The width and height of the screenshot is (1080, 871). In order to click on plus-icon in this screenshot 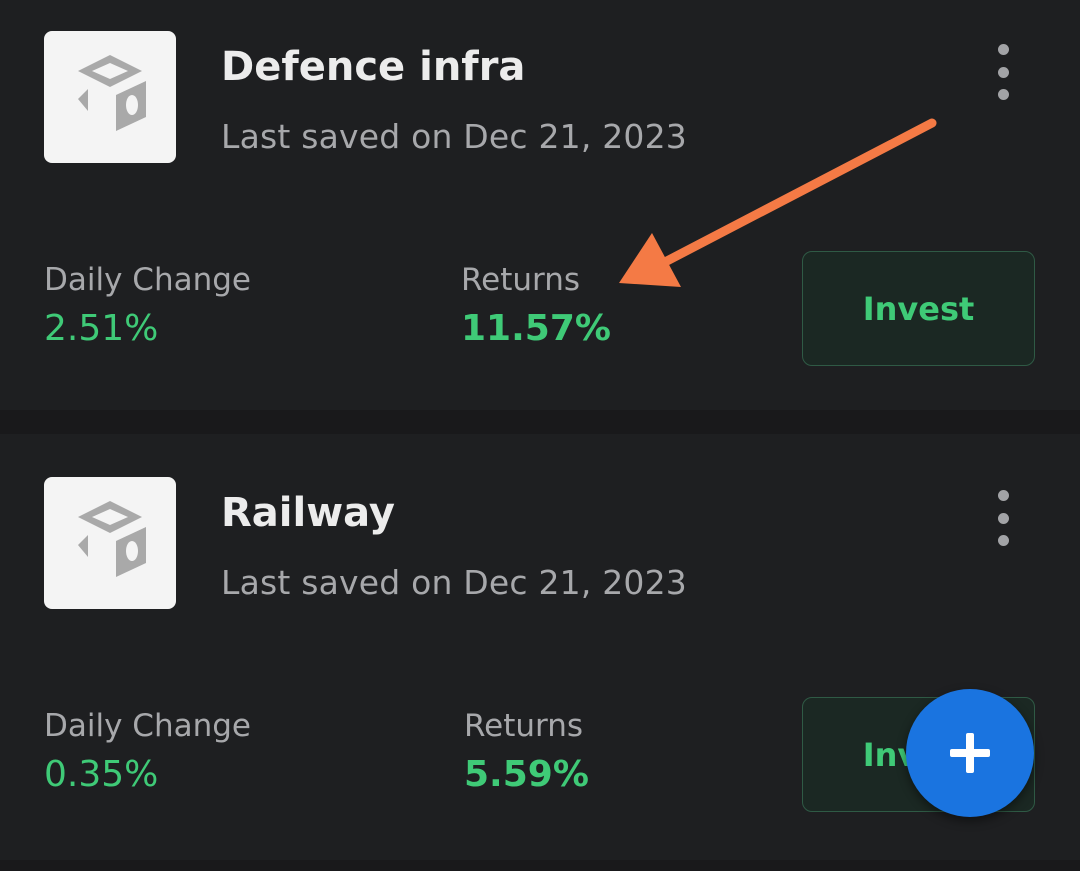, I will do `click(970, 753)`.